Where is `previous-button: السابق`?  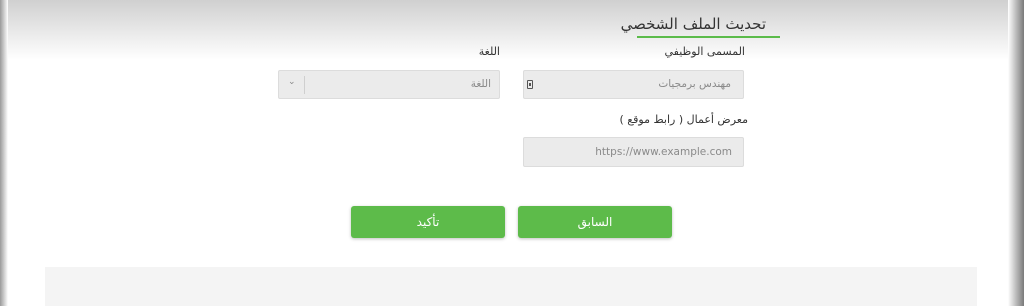 previous-button: السابق is located at coordinates (595, 222).